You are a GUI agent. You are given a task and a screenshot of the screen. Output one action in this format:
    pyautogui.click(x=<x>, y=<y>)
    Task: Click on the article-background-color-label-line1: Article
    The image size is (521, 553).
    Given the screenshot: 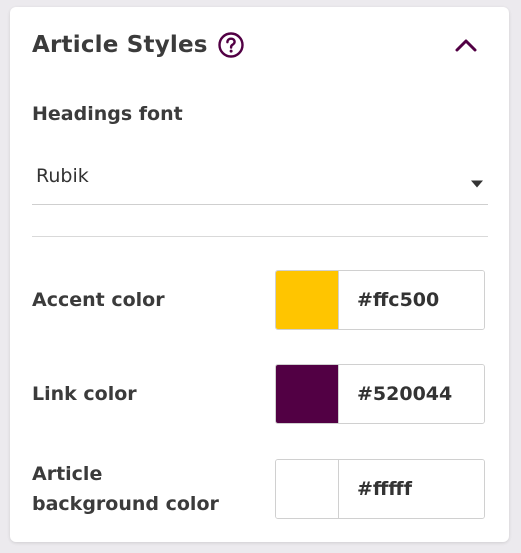 What is the action you would take?
    pyautogui.click(x=67, y=474)
    